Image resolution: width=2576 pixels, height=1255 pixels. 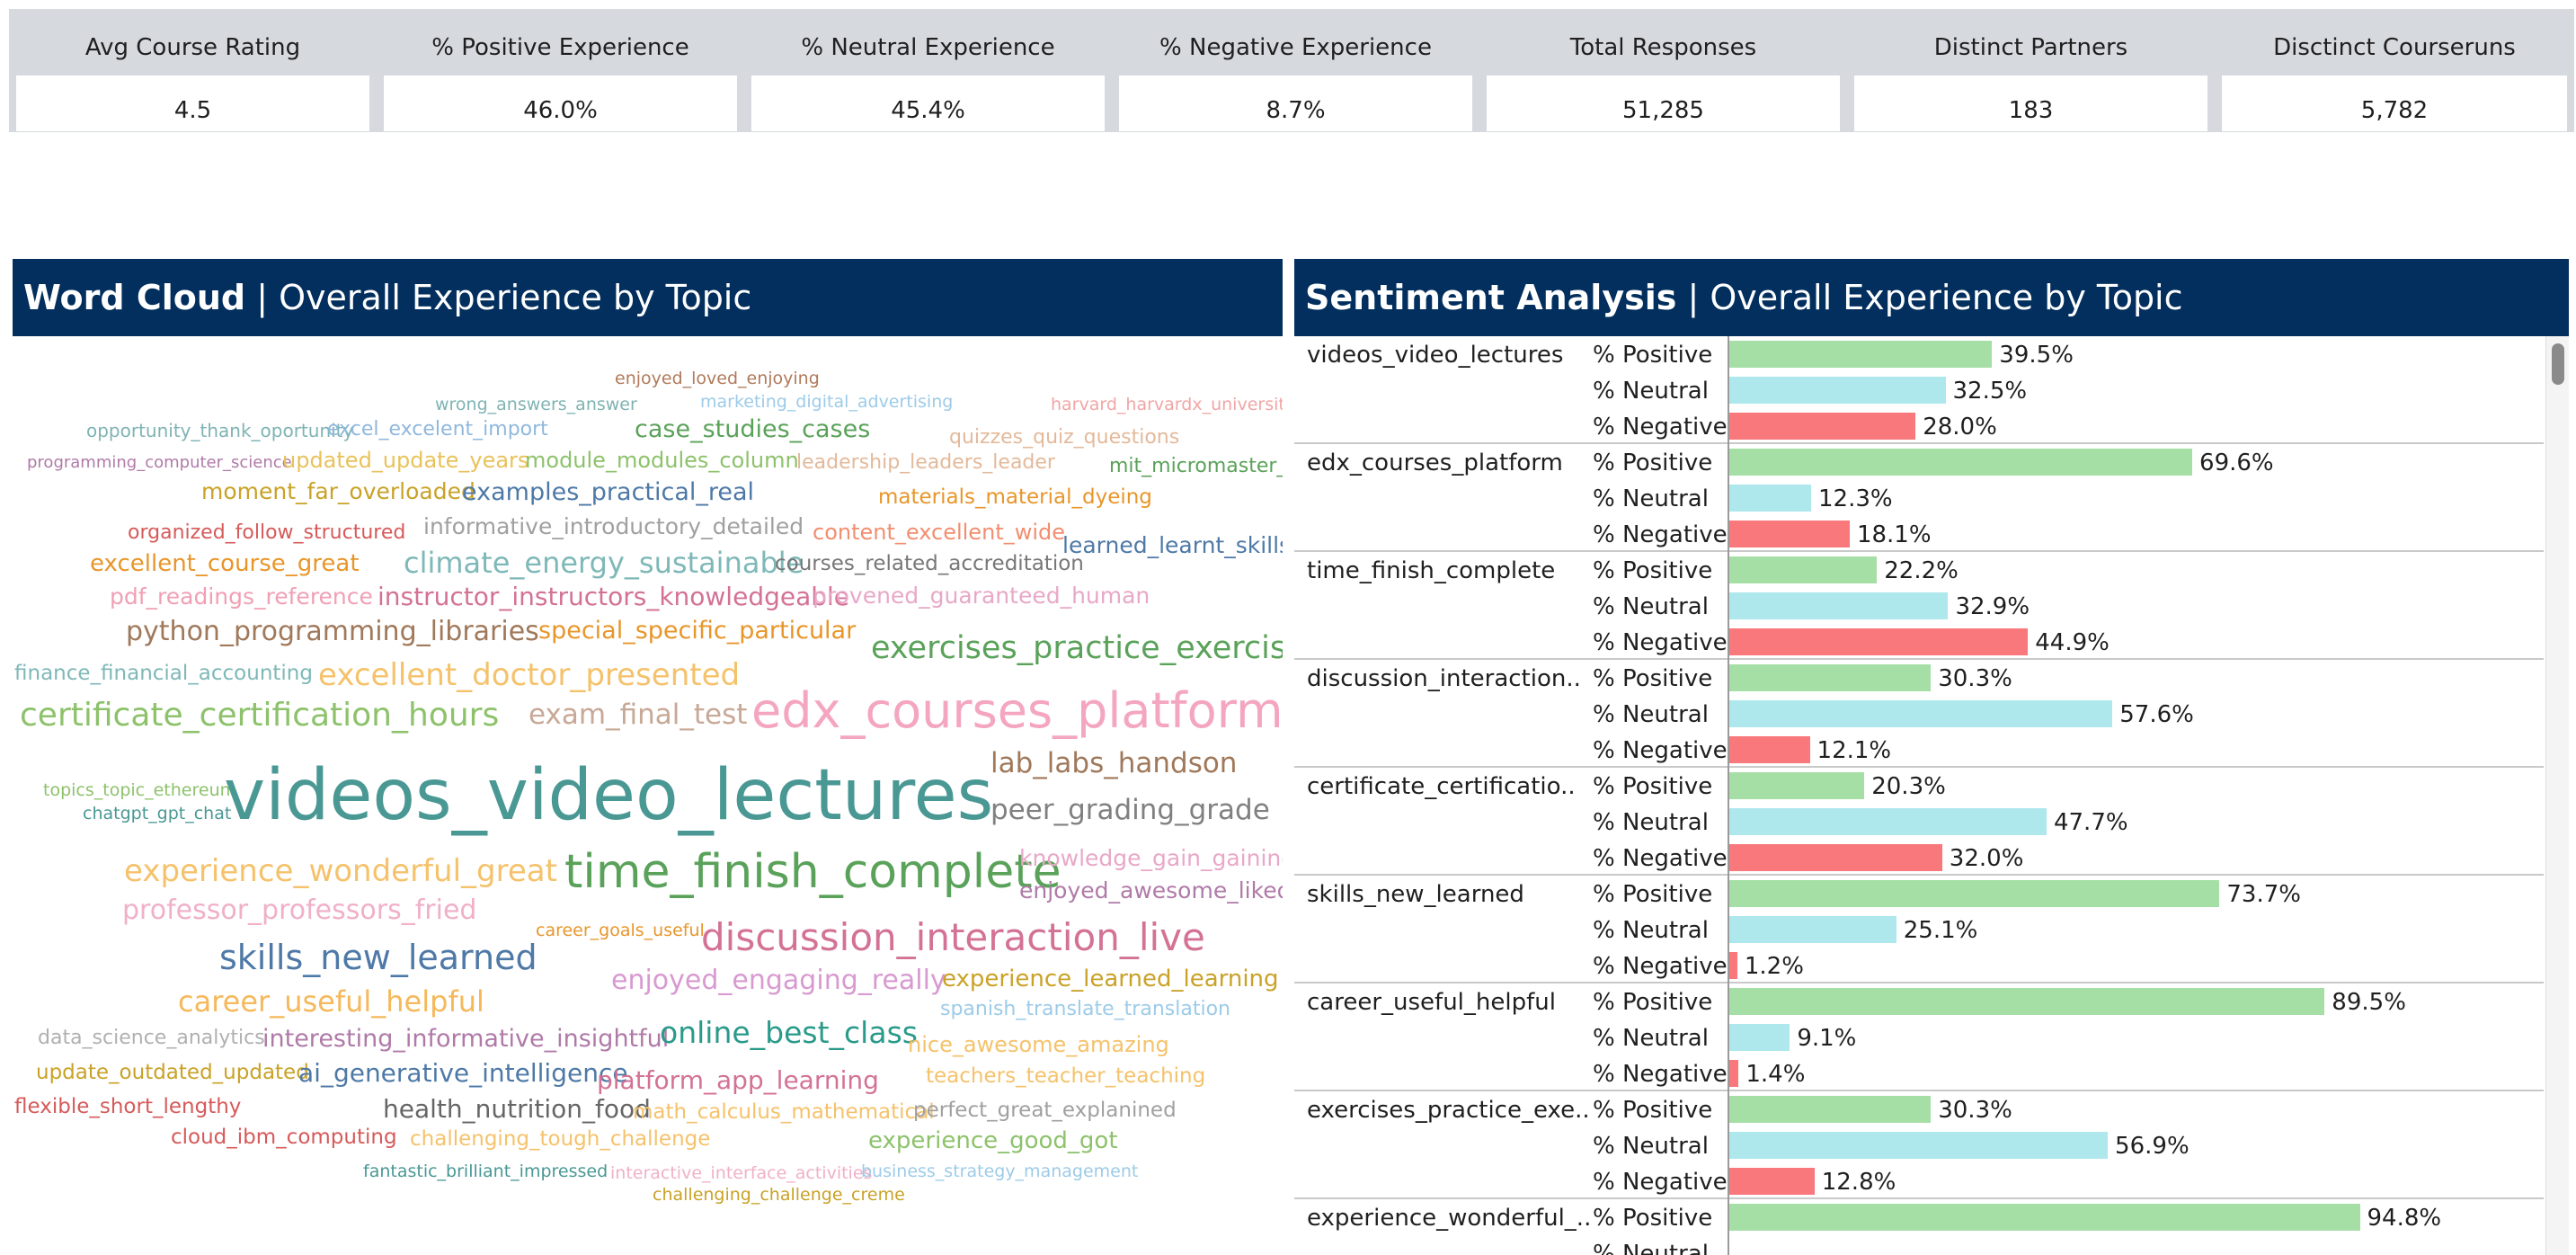 What do you see at coordinates (127, 1107) in the screenshot?
I see `word-cloud-term: flexible_short_lengthy` at bounding box center [127, 1107].